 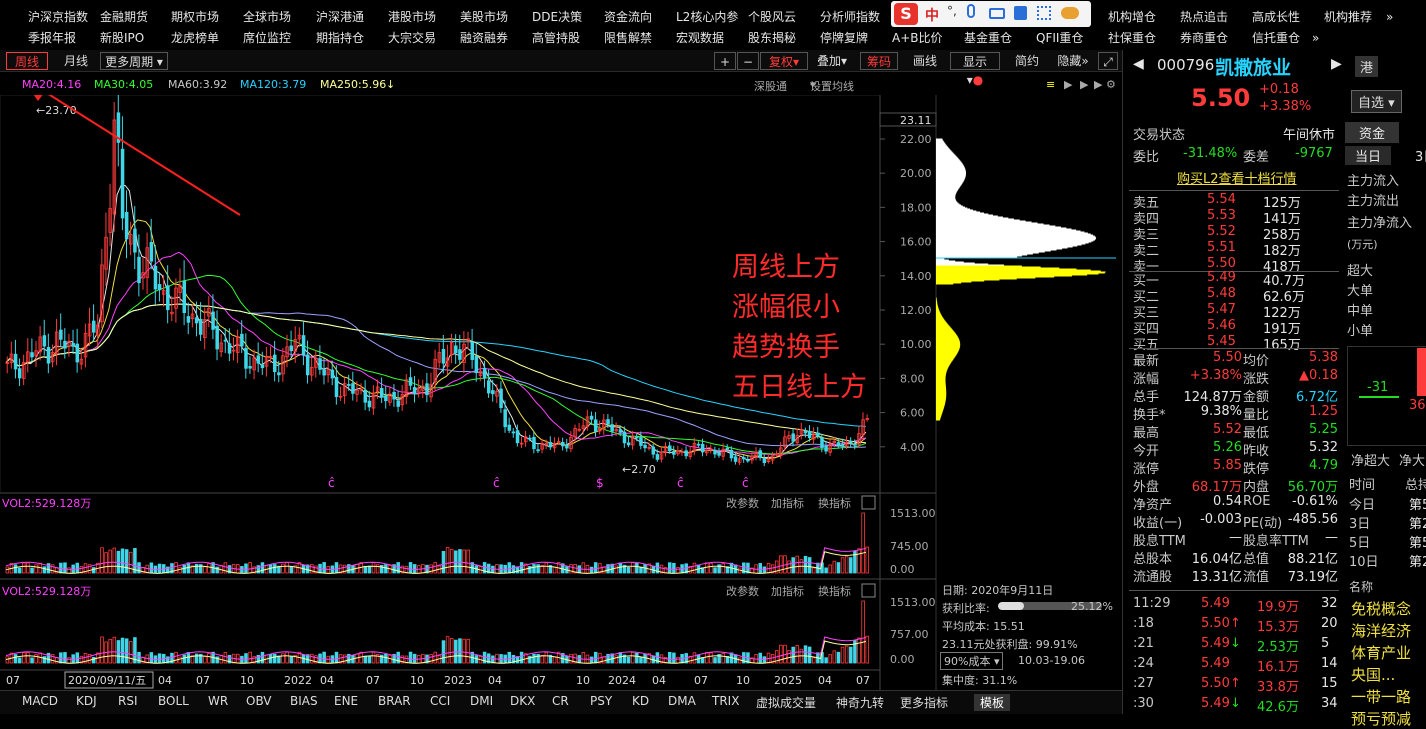 I want to click on bid-price: 5.49, so click(x=1221, y=277).